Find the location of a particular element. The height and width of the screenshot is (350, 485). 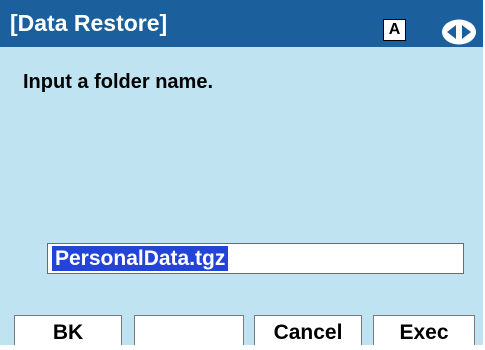

softkey-exec: Exec is located at coordinates (424, 330).